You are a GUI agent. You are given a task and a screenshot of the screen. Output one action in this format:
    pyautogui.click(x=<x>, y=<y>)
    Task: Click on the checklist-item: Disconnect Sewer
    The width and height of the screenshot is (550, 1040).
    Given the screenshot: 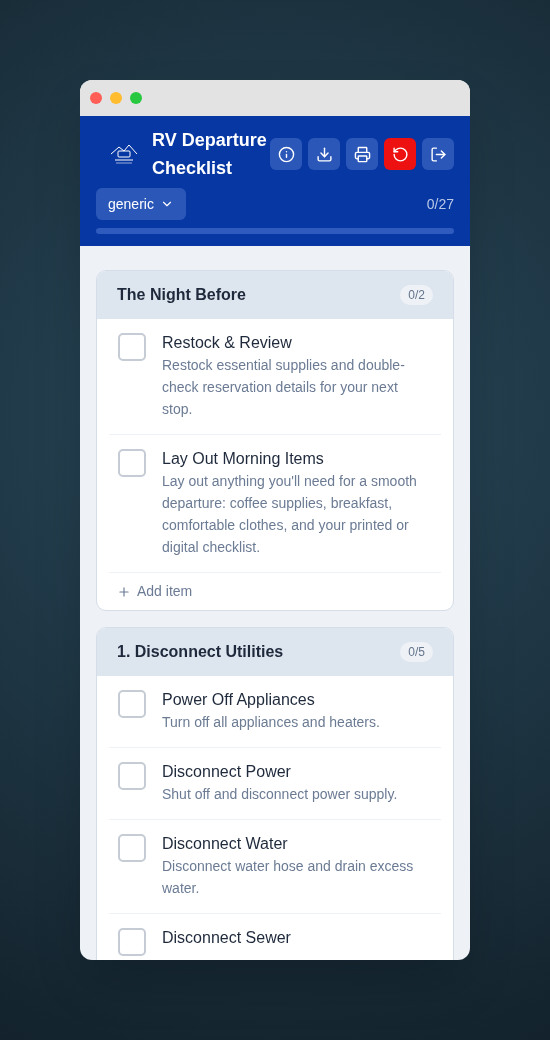 What is the action you would take?
    pyautogui.click(x=275, y=936)
    